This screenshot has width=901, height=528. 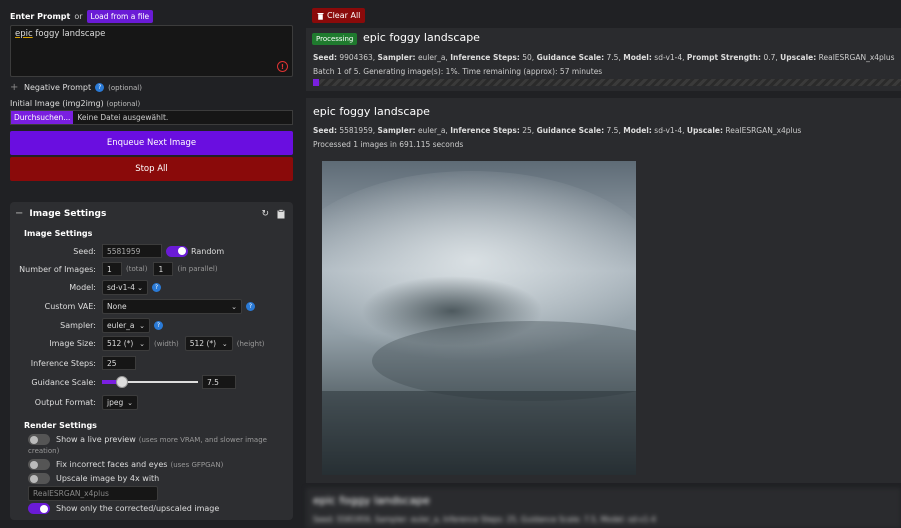 I want to click on fix-faces-label: Fix incorrect faces and eyes, so click(x=112, y=464).